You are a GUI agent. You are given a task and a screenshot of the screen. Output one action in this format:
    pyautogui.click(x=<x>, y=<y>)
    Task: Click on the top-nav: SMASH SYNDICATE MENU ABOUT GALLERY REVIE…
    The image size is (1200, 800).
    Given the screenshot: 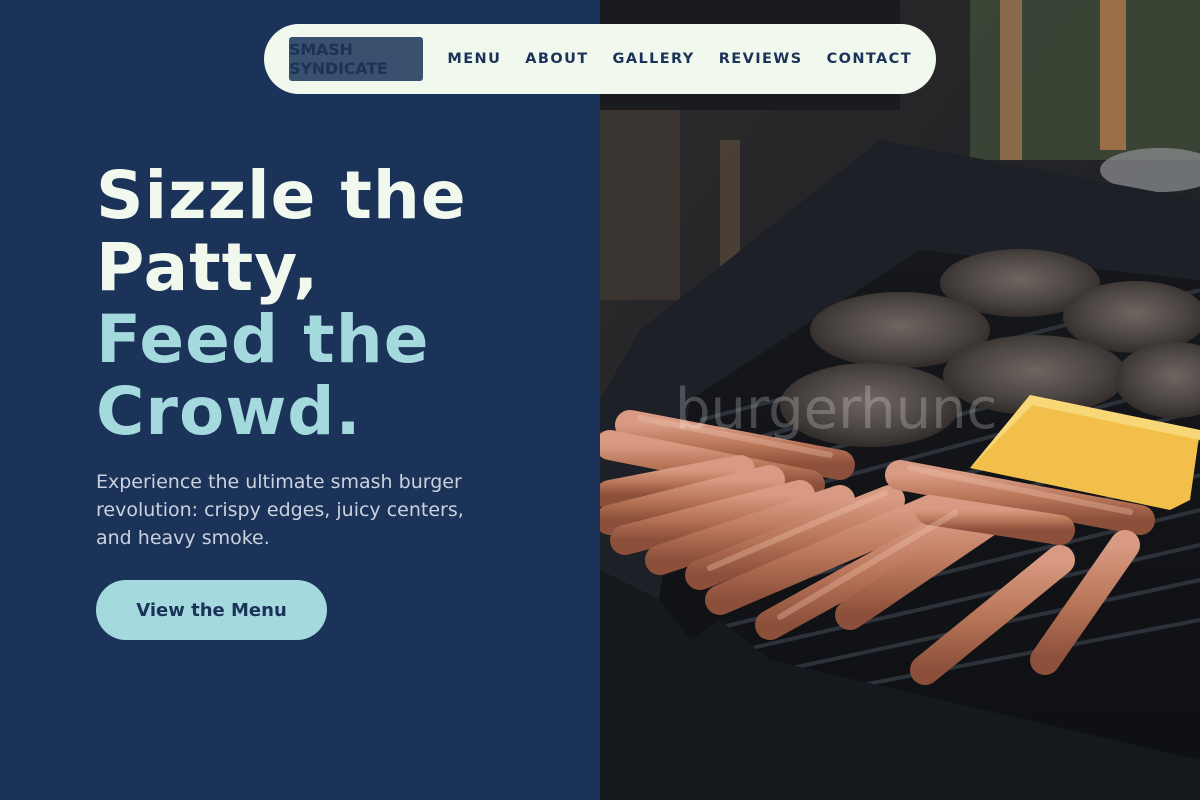 What is the action you would take?
    pyautogui.click(x=600, y=59)
    